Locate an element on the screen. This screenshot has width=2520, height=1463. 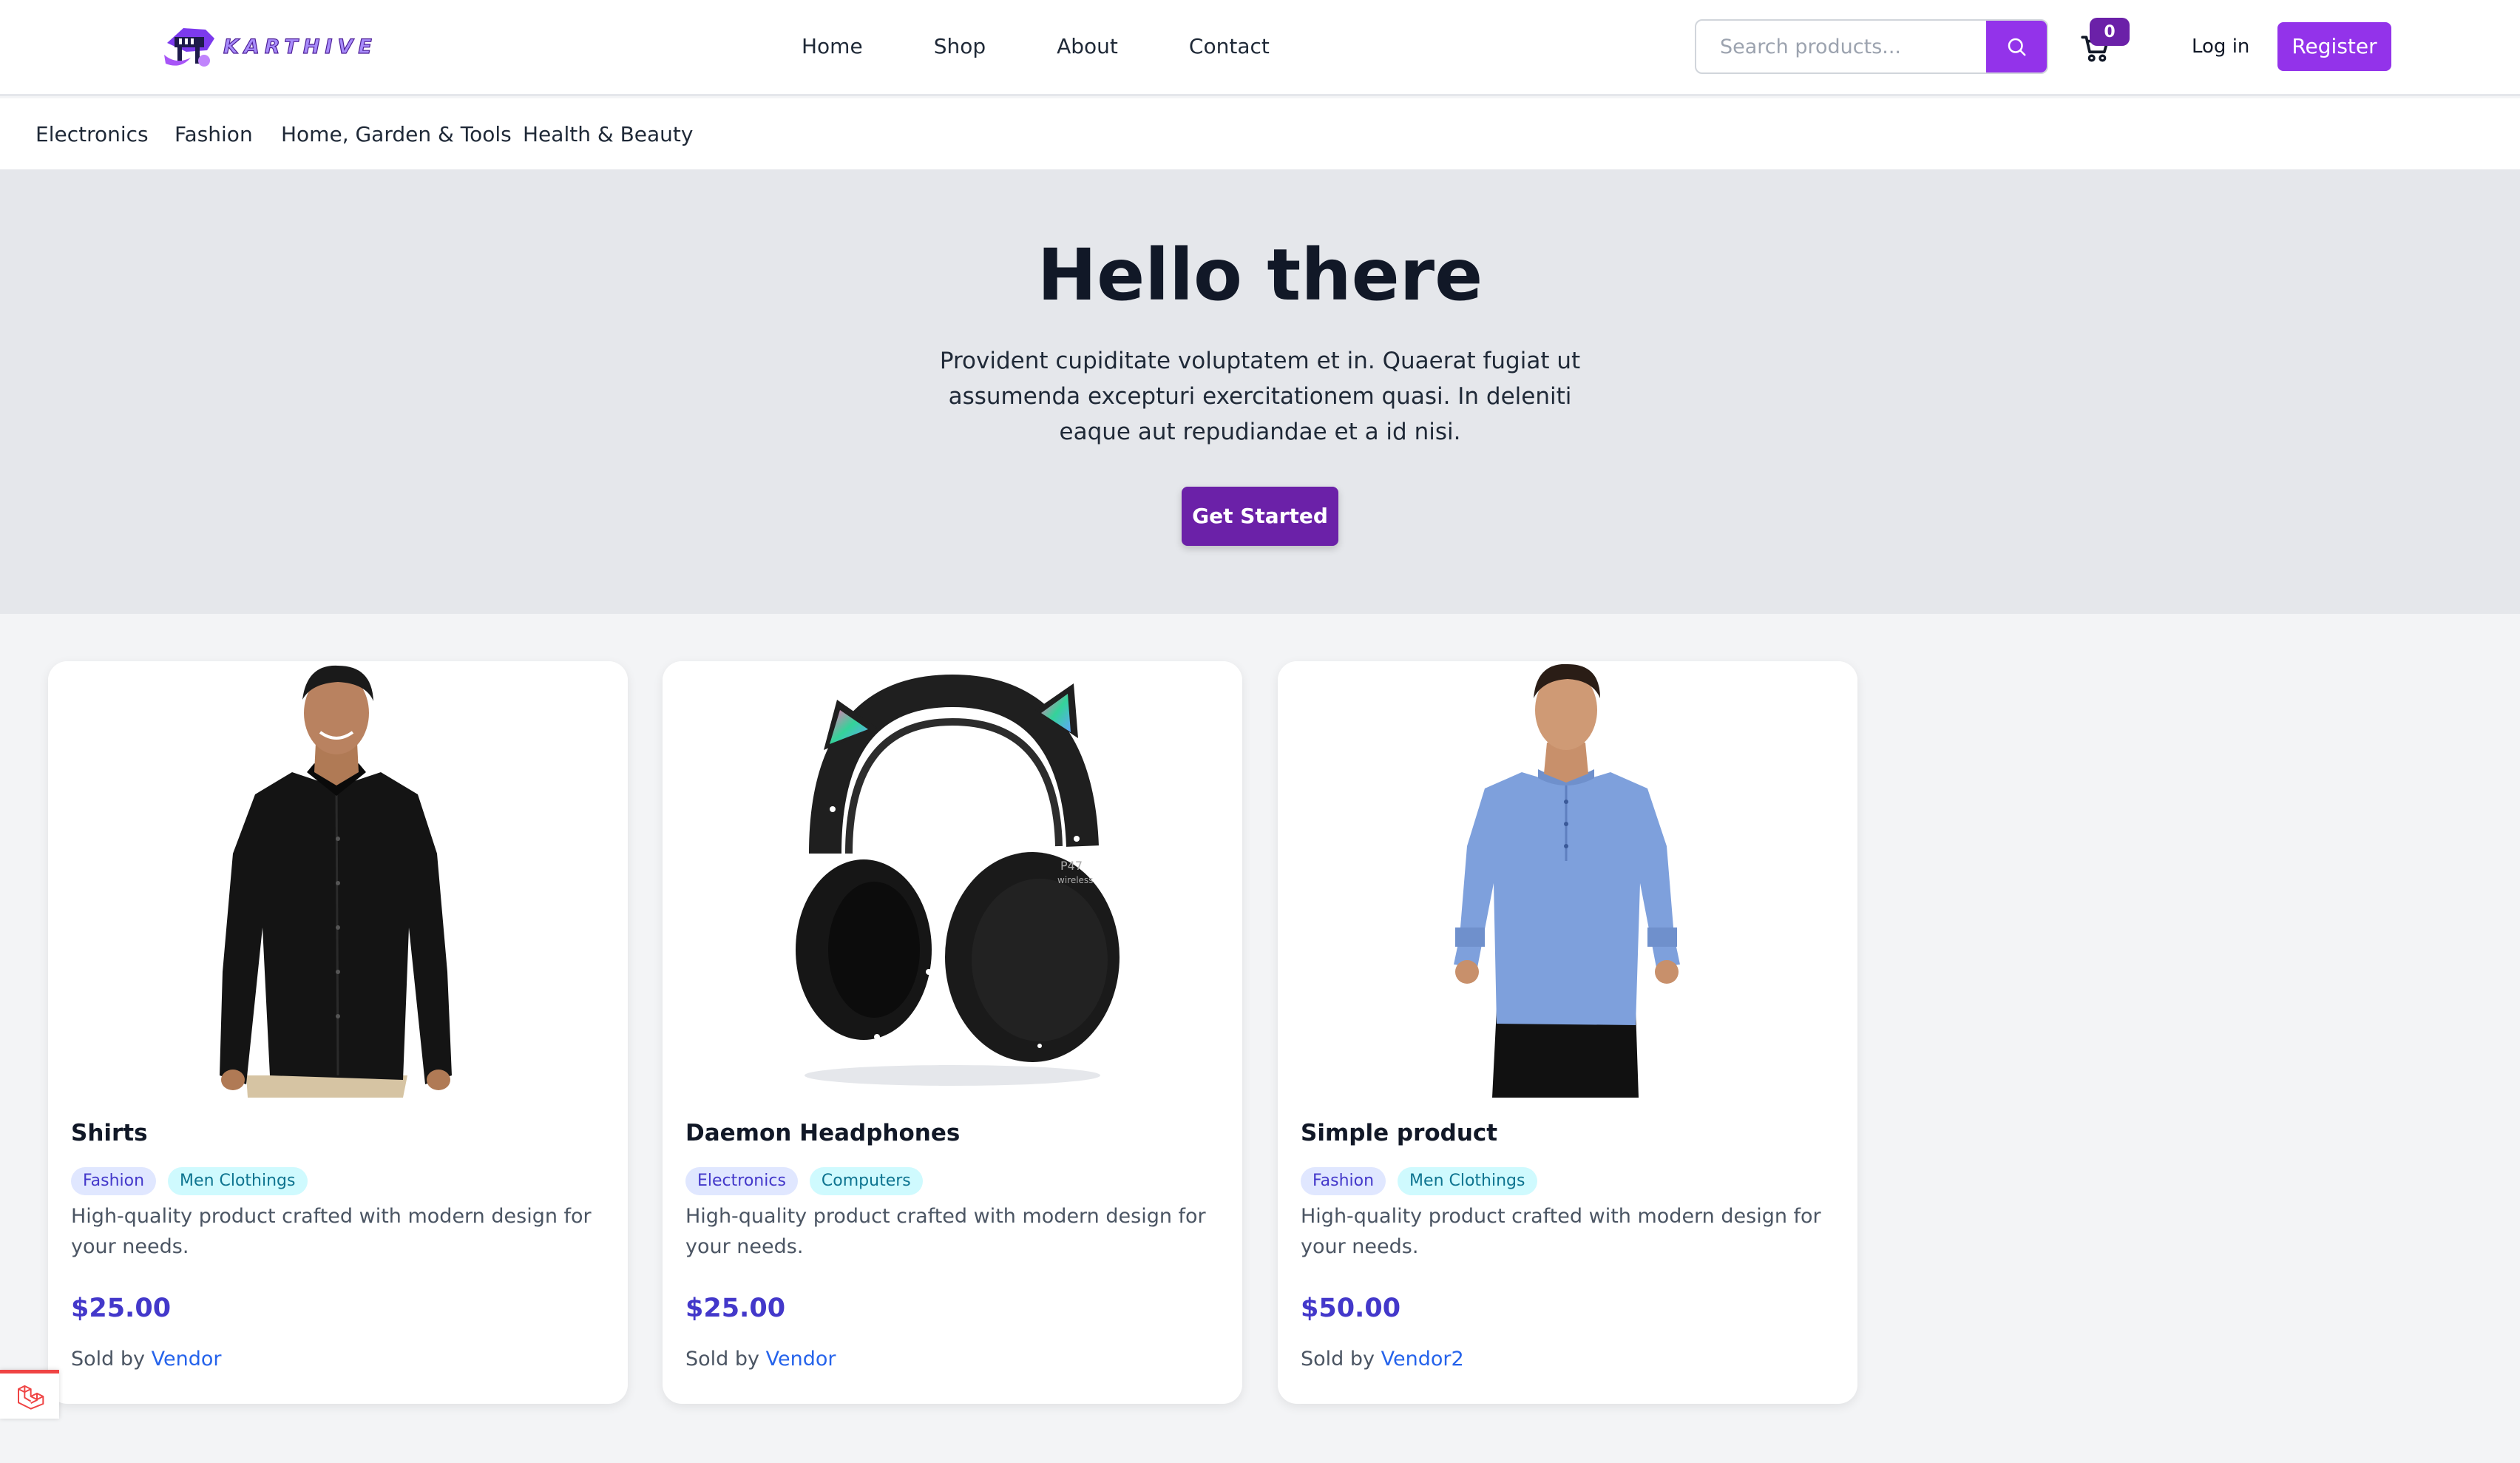
main-nav: Home Shop About Contact is located at coordinates (1071, 47).